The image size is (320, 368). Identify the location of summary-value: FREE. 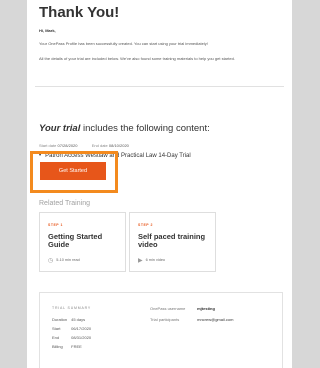
(76, 346).